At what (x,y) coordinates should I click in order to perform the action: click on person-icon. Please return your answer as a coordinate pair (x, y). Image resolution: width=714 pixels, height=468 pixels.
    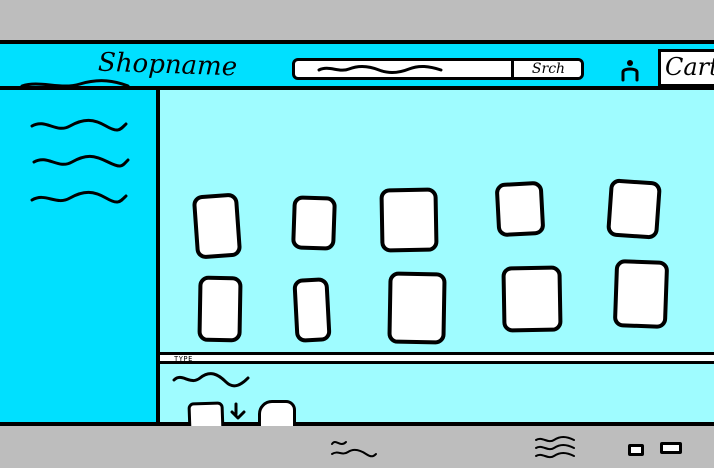
    Looking at the image, I should click on (630, 70).